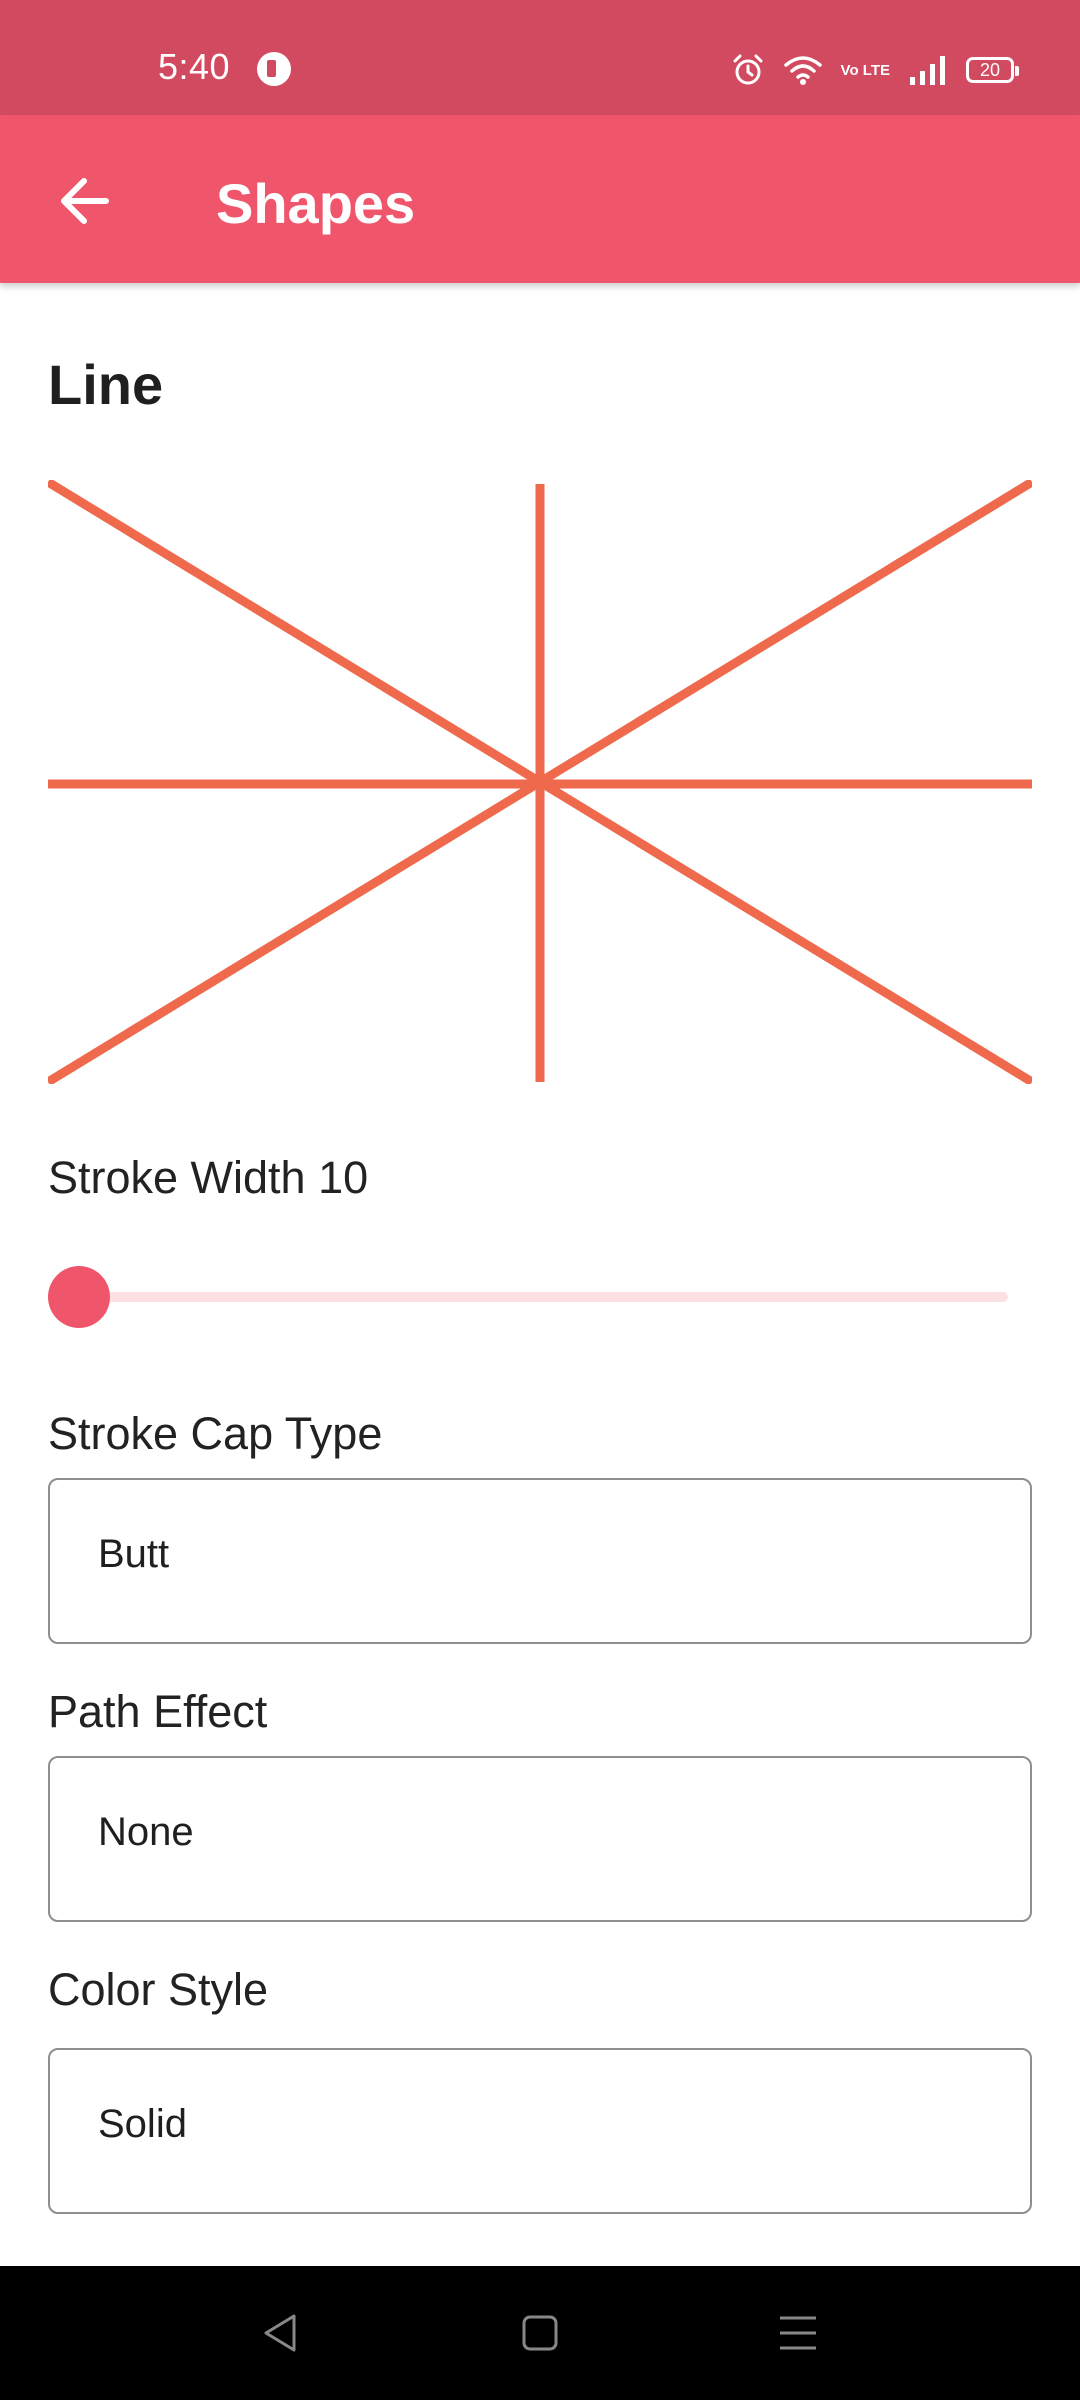 The width and height of the screenshot is (1080, 2400). I want to click on menu-lines-icon, so click(798, 2333).